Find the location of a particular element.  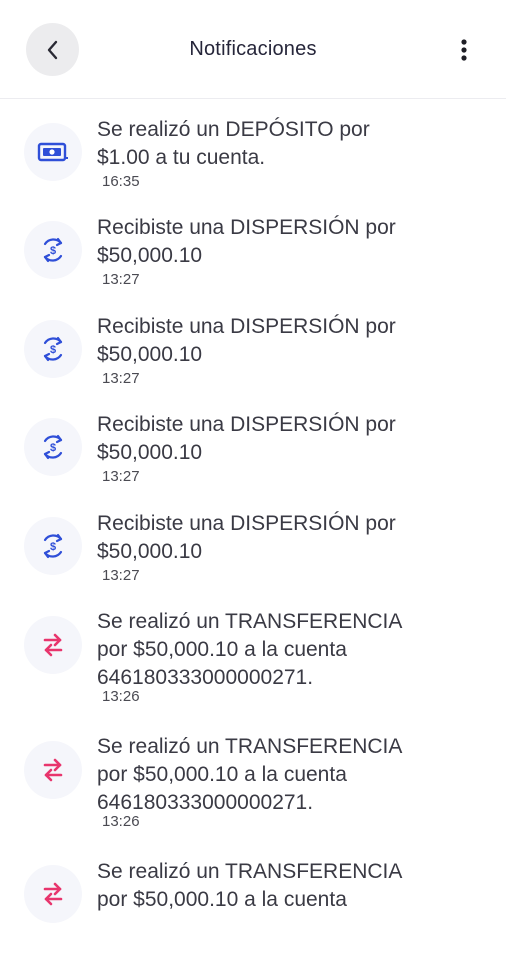

page-title: Notificaciones is located at coordinates (253, 49).